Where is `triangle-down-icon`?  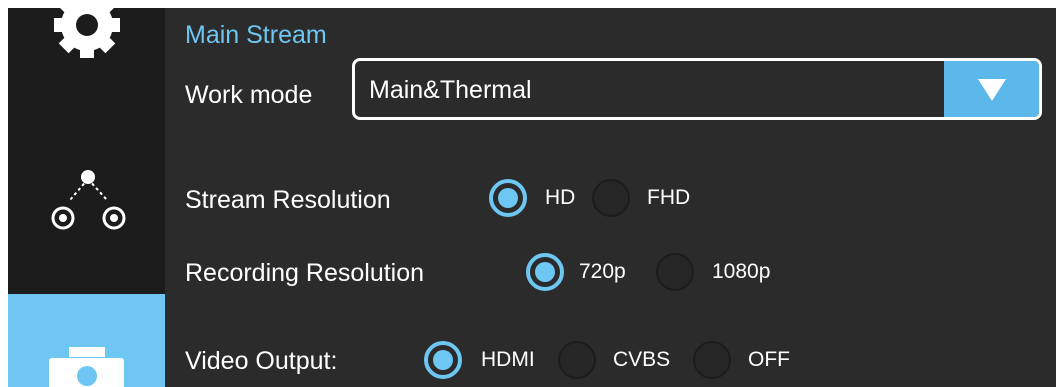 triangle-down-icon is located at coordinates (992, 90).